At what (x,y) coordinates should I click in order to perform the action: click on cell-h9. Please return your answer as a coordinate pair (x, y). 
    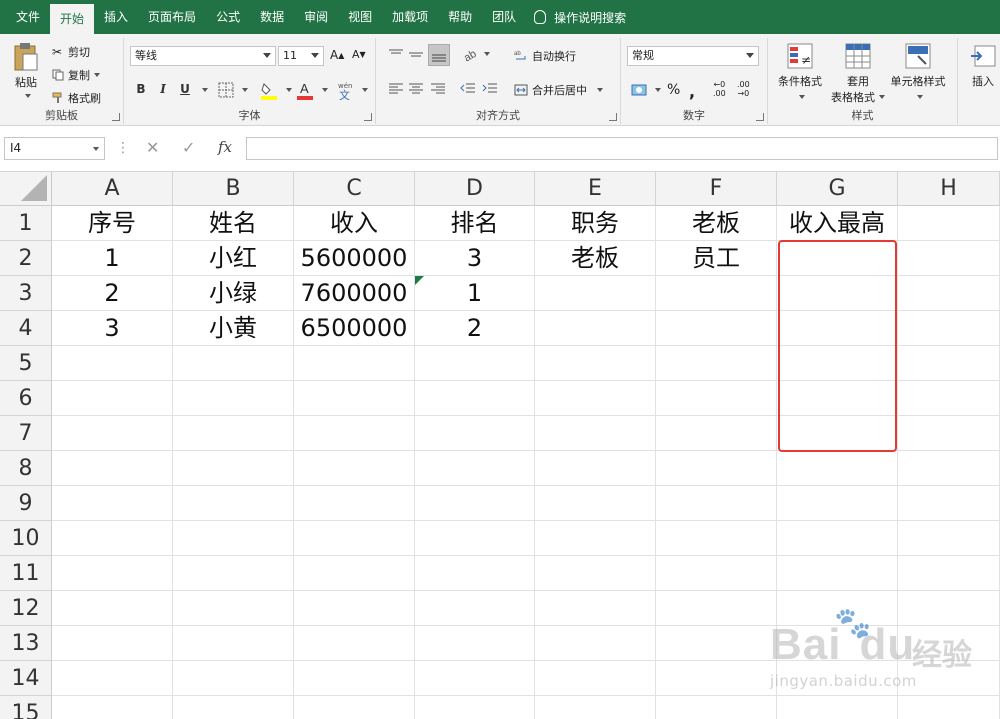
    Looking at the image, I should click on (949, 503).